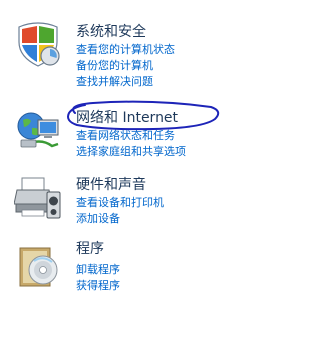  Describe the element at coordinates (111, 185) in the screenshot. I see `category-title-hardware-sound: 硬件和声音` at that location.